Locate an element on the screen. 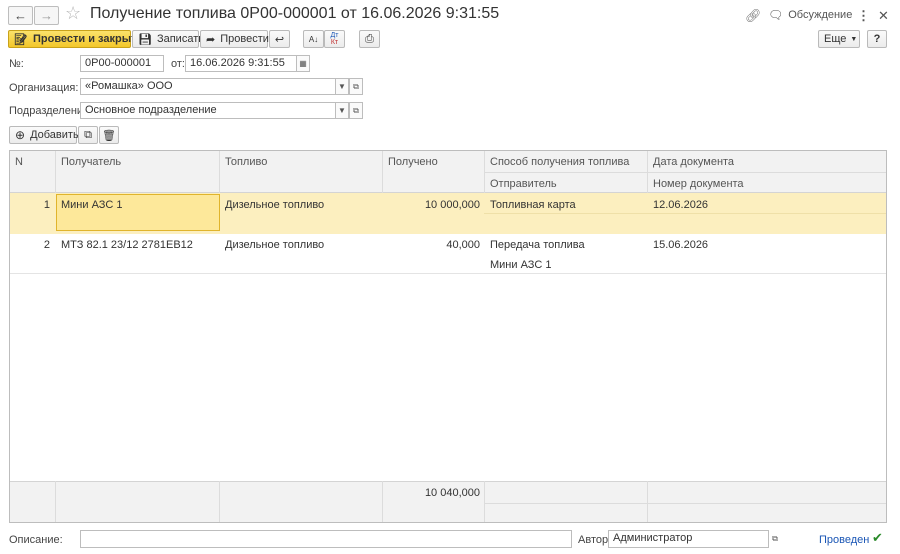 Image resolution: width=900 pixels, height=554 pixels. org-dropdown-button: ▼ is located at coordinates (342, 86).